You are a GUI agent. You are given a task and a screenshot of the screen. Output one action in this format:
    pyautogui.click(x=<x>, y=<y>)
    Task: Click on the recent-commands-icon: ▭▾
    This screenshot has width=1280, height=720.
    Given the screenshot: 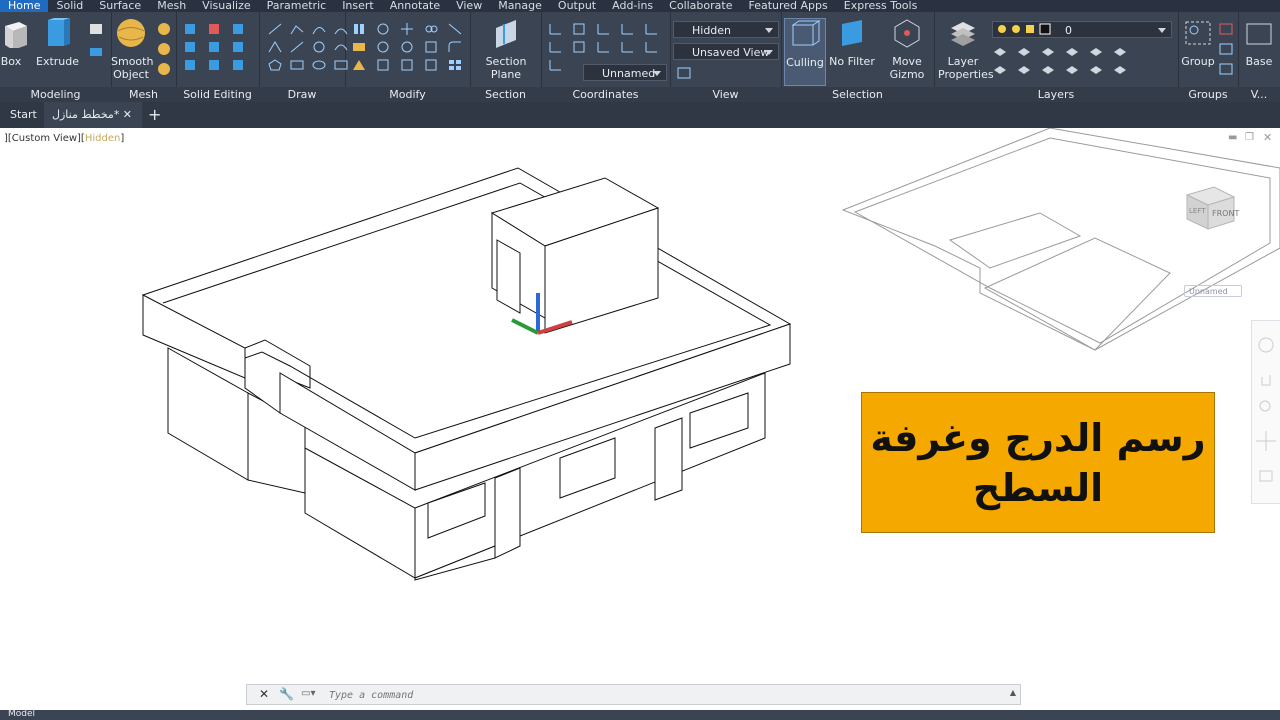 What is the action you would take?
    pyautogui.click(x=308, y=693)
    